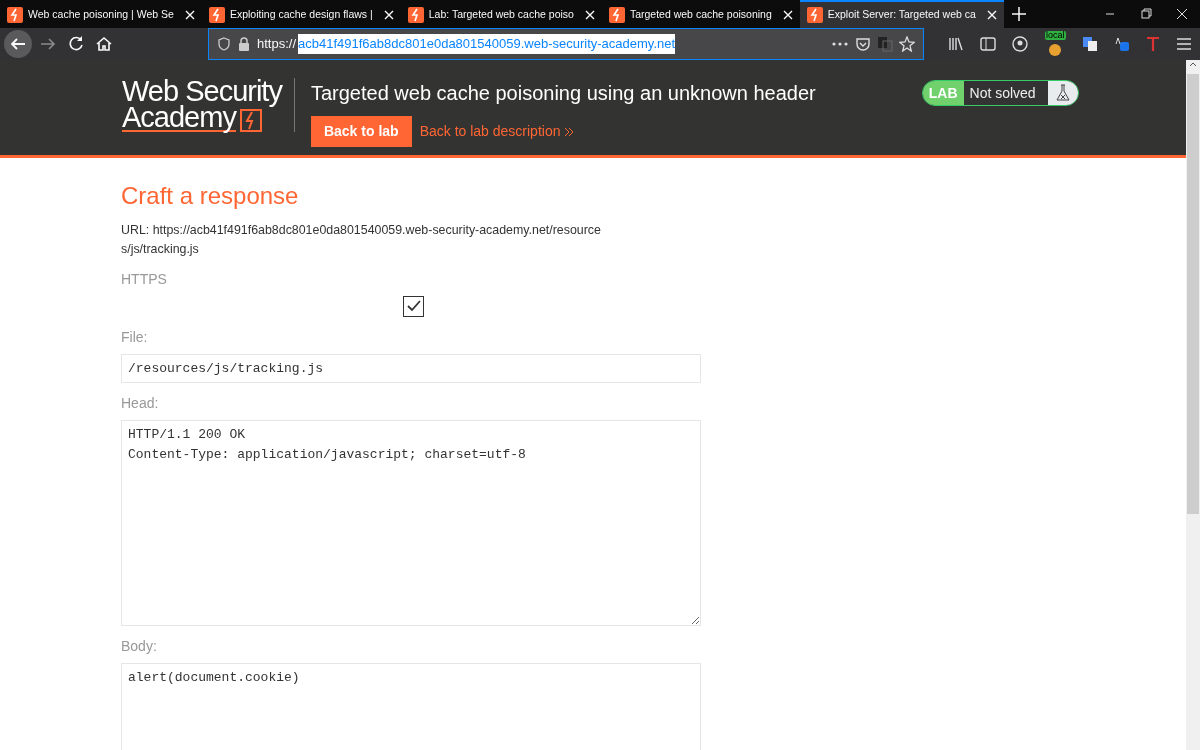  Describe the element at coordinates (135, 337) in the screenshot. I see `field-label: File:` at that location.